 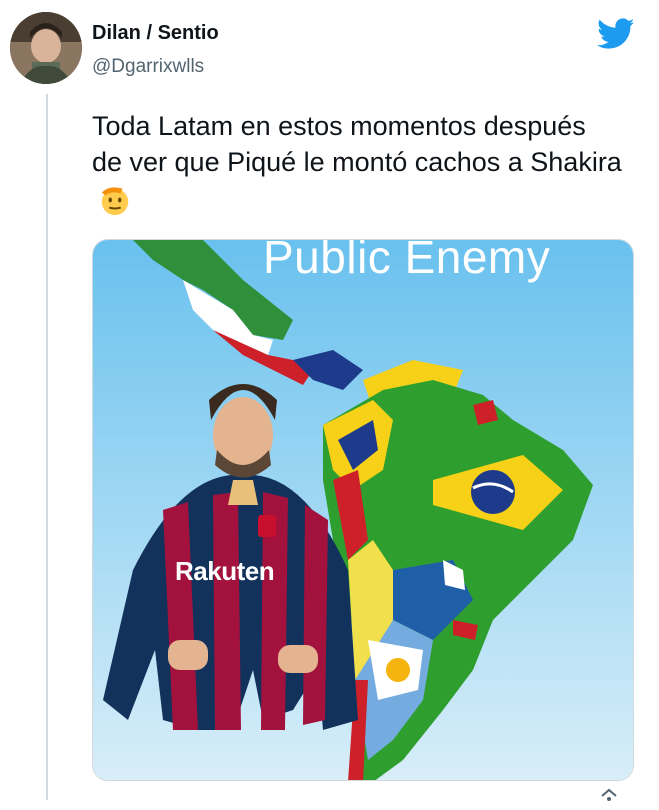 What do you see at coordinates (47, 447) in the screenshot?
I see `thread-line` at bounding box center [47, 447].